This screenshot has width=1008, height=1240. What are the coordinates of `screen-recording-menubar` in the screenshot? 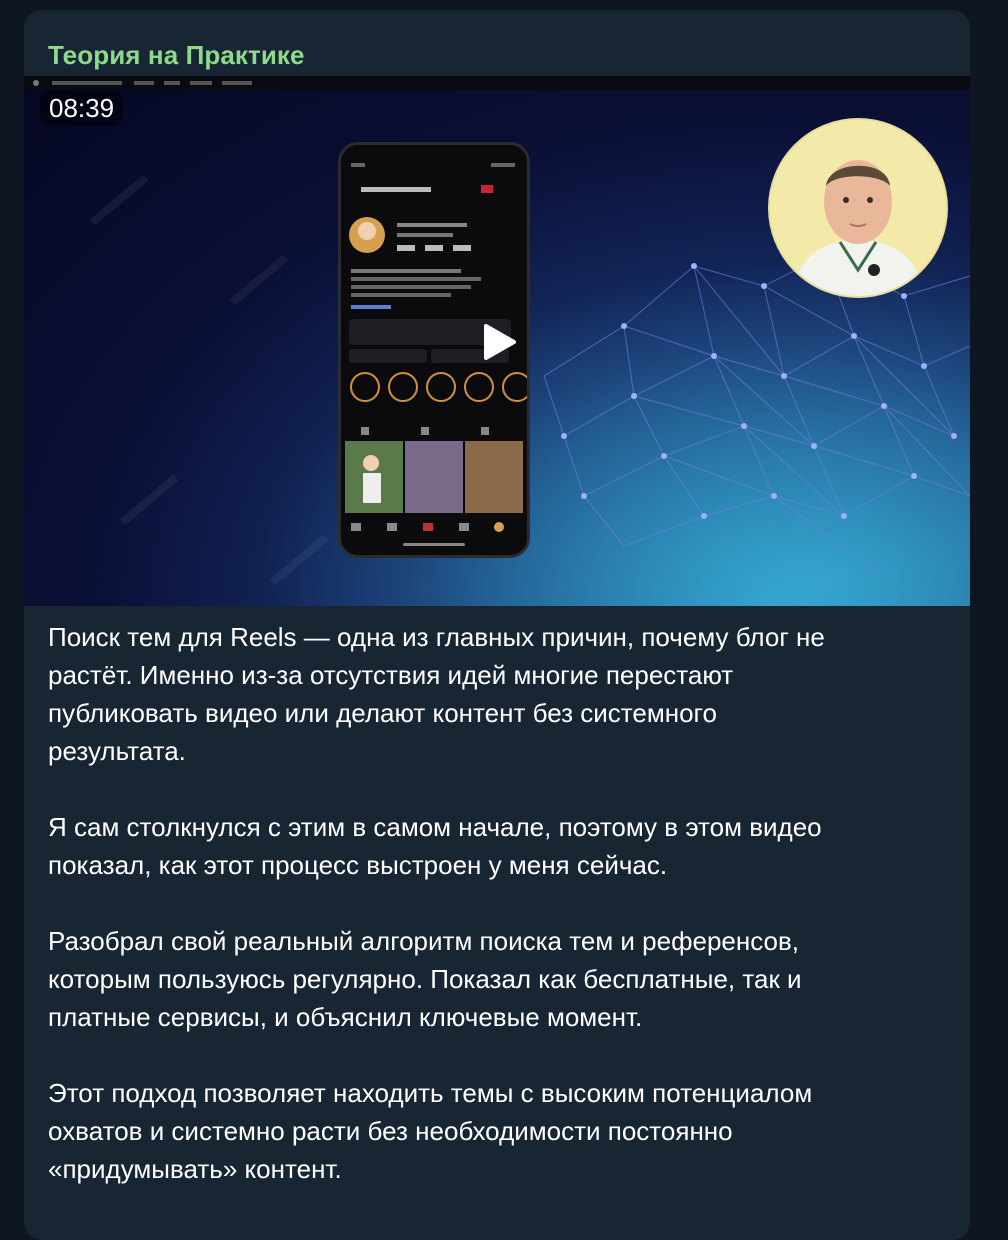 It's located at (497, 83).